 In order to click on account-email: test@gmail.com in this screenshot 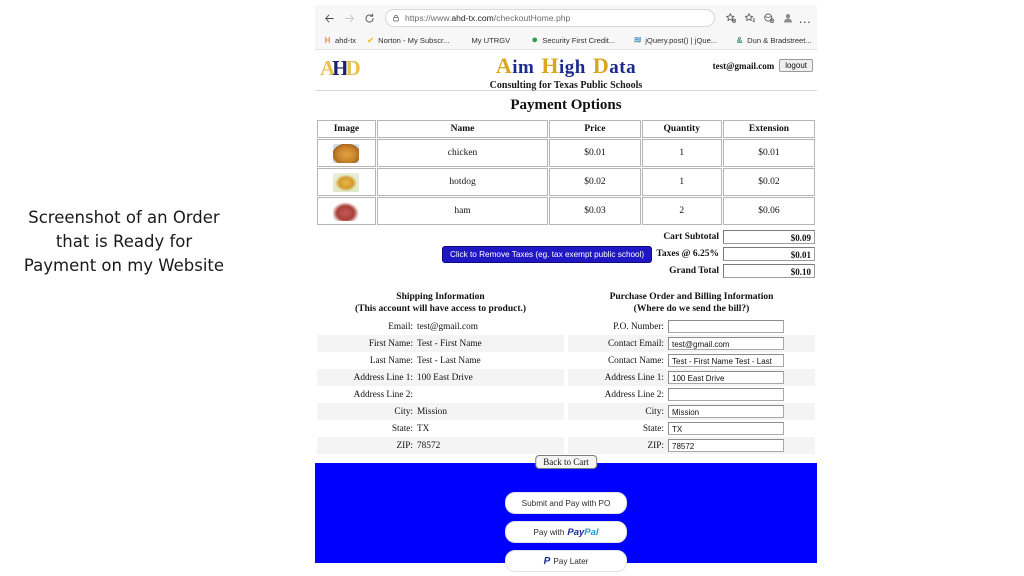, I will do `click(743, 65)`.